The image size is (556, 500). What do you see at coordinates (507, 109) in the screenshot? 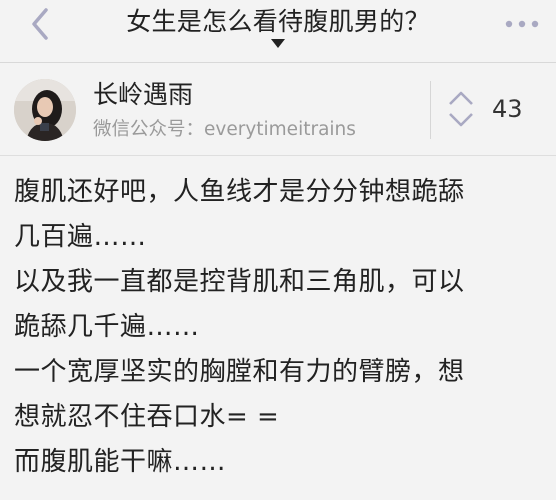
I see `vote-count: 43` at bounding box center [507, 109].